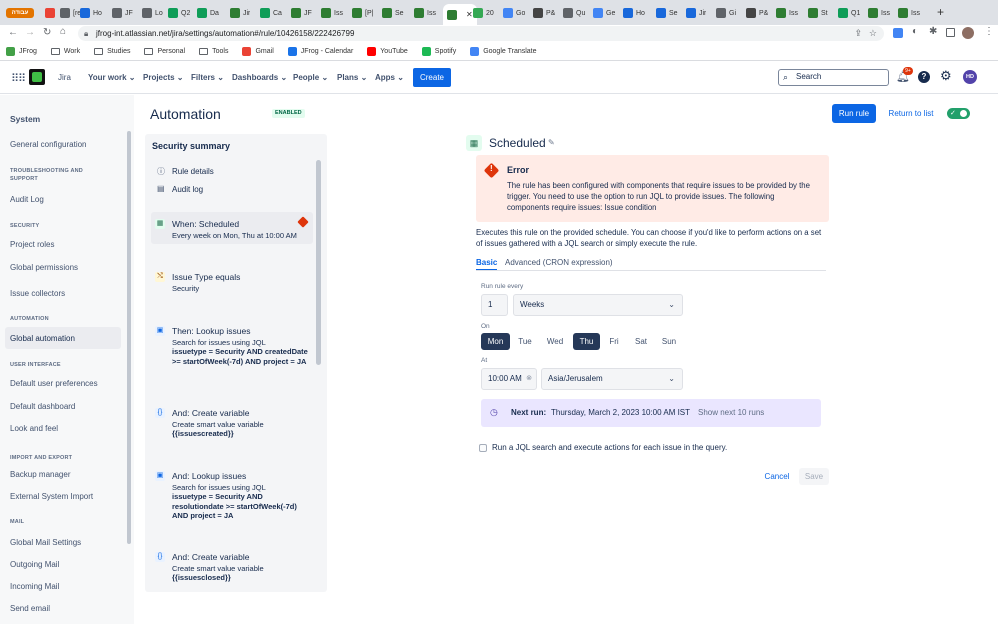 The width and height of the screenshot is (998, 624). I want to click on sidebar-scrollbar, so click(129, 337).